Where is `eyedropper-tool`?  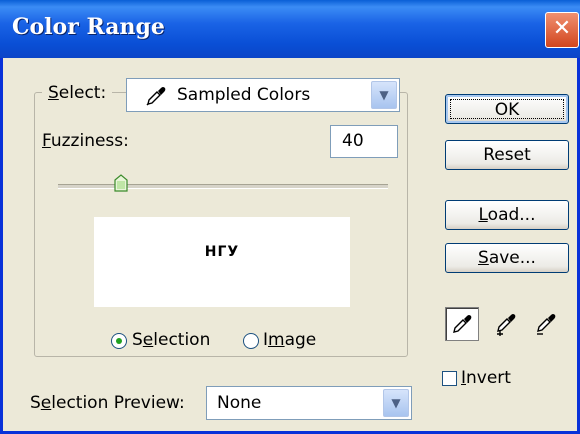 eyedropper-tool is located at coordinates (462, 324).